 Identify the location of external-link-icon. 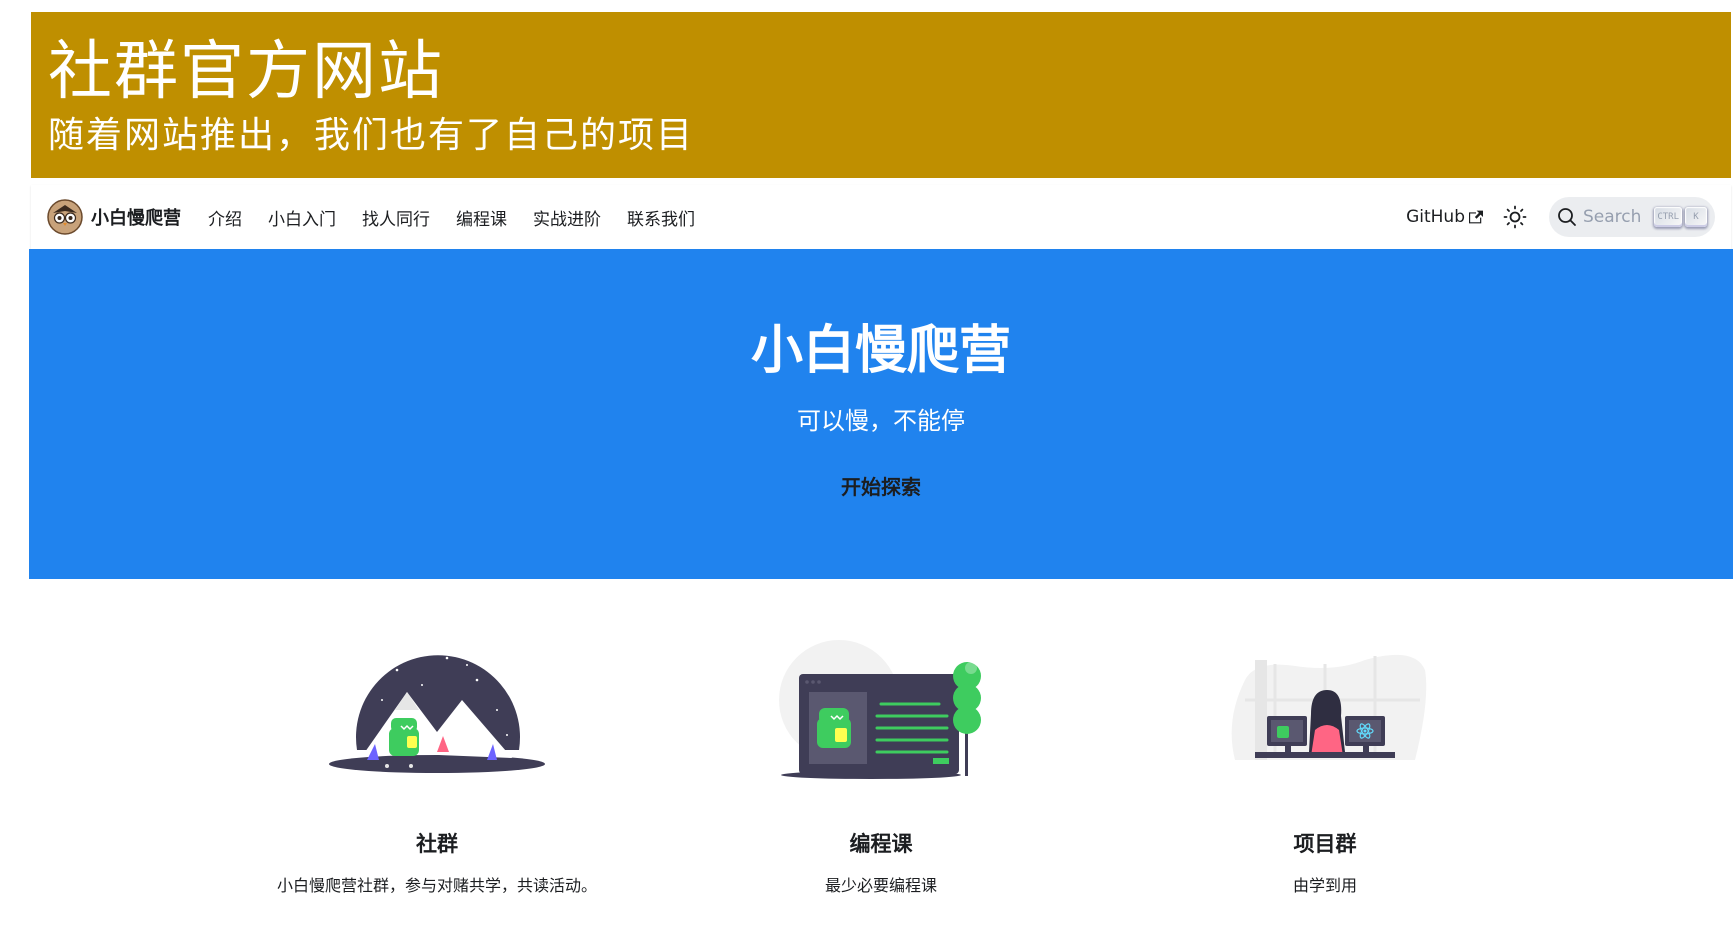
(1476, 217).